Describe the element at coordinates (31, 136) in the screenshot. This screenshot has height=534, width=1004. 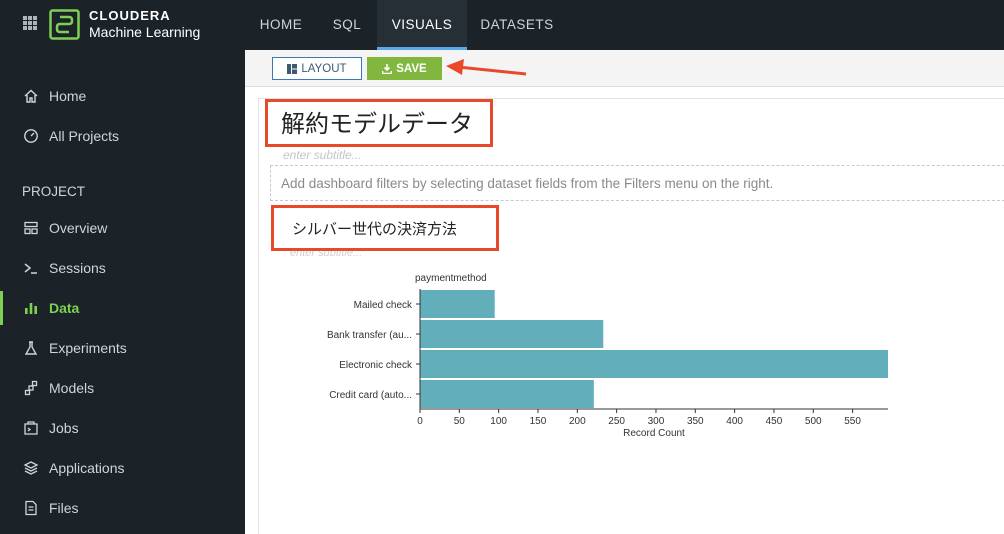
I see `gauge-icon` at that location.